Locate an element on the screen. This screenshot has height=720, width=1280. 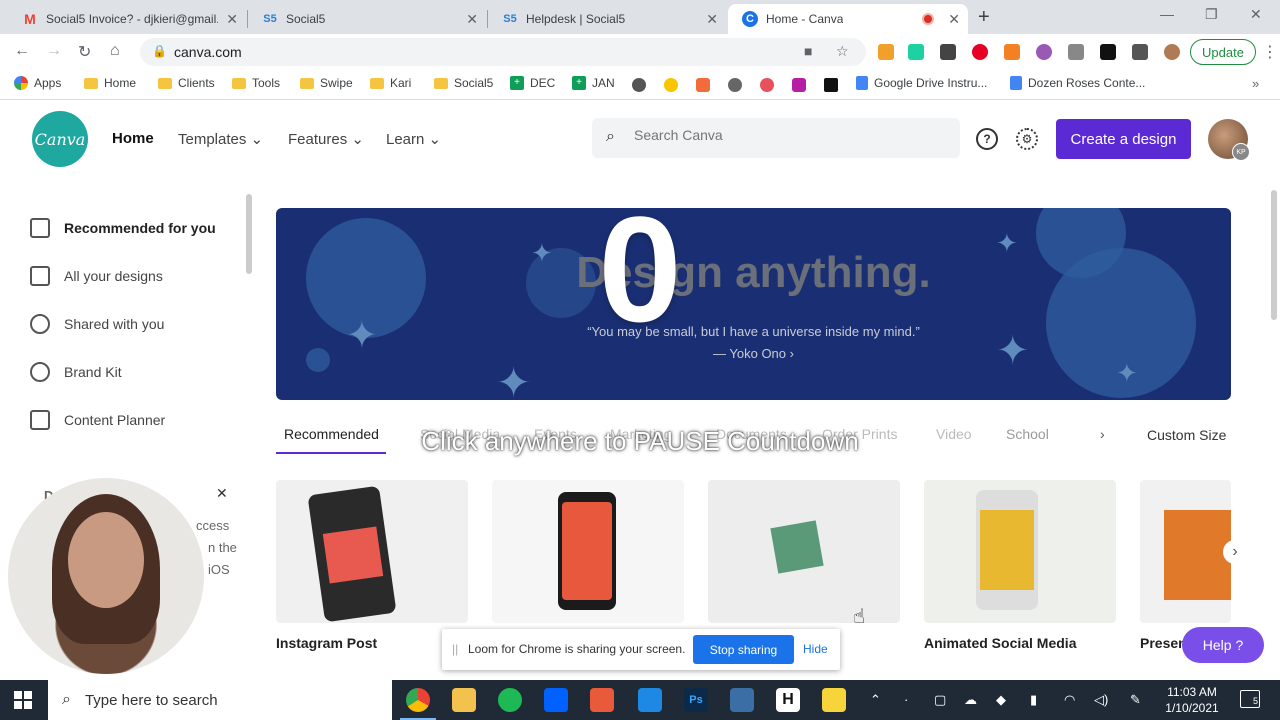
gear-icon: ⚙ is located at coordinates (1027, 139).